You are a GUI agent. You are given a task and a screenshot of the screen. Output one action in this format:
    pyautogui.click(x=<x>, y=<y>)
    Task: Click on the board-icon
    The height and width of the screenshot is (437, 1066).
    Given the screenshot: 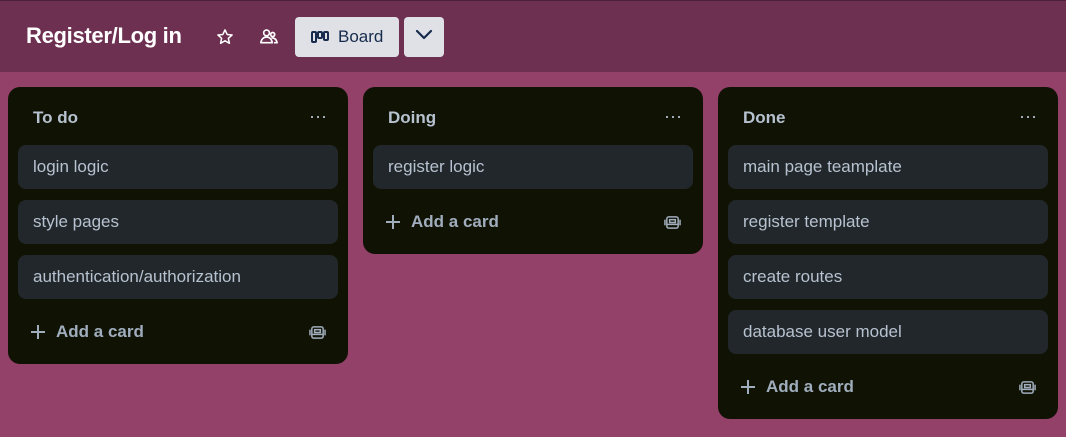 What is the action you would take?
    pyautogui.click(x=320, y=37)
    